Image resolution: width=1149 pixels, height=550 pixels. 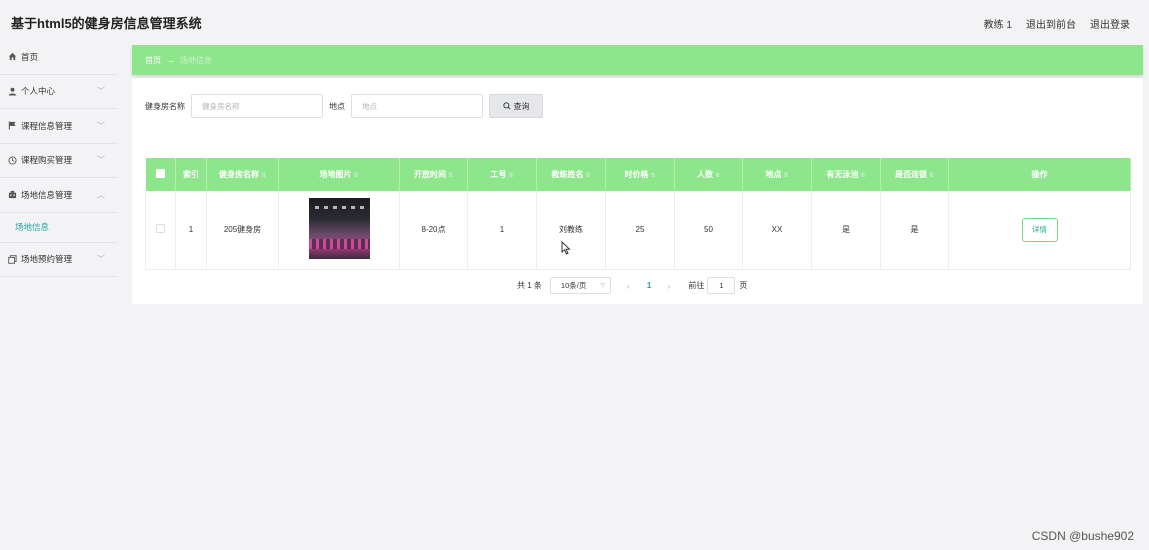 What do you see at coordinates (708, 174) in the screenshot?
I see `column-header: 人数 ⇅` at bounding box center [708, 174].